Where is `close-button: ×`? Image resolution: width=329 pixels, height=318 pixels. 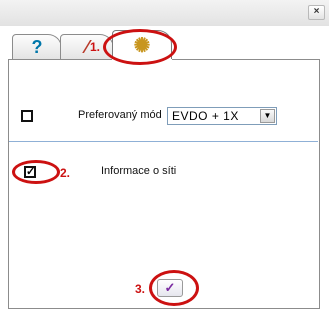 close-button: × is located at coordinates (316, 12).